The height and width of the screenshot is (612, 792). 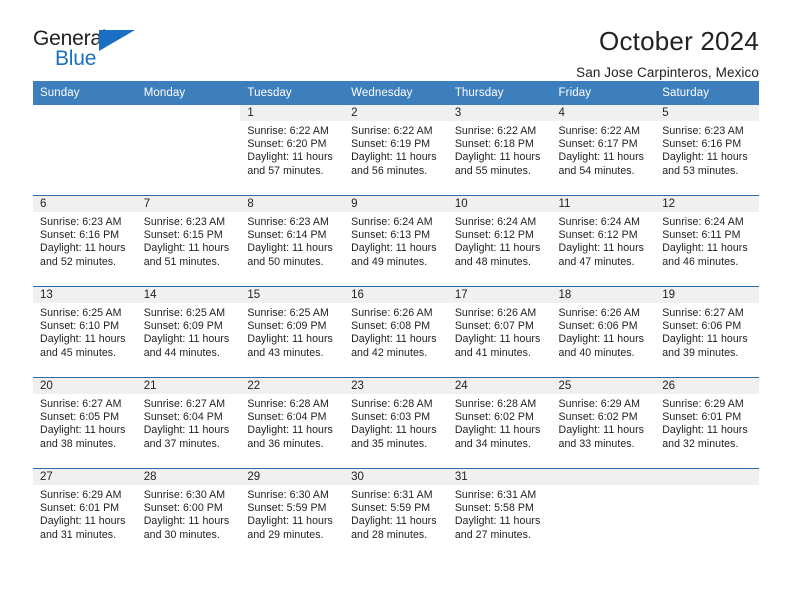 I want to click on day-number: 17, so click(x=499, y=295).